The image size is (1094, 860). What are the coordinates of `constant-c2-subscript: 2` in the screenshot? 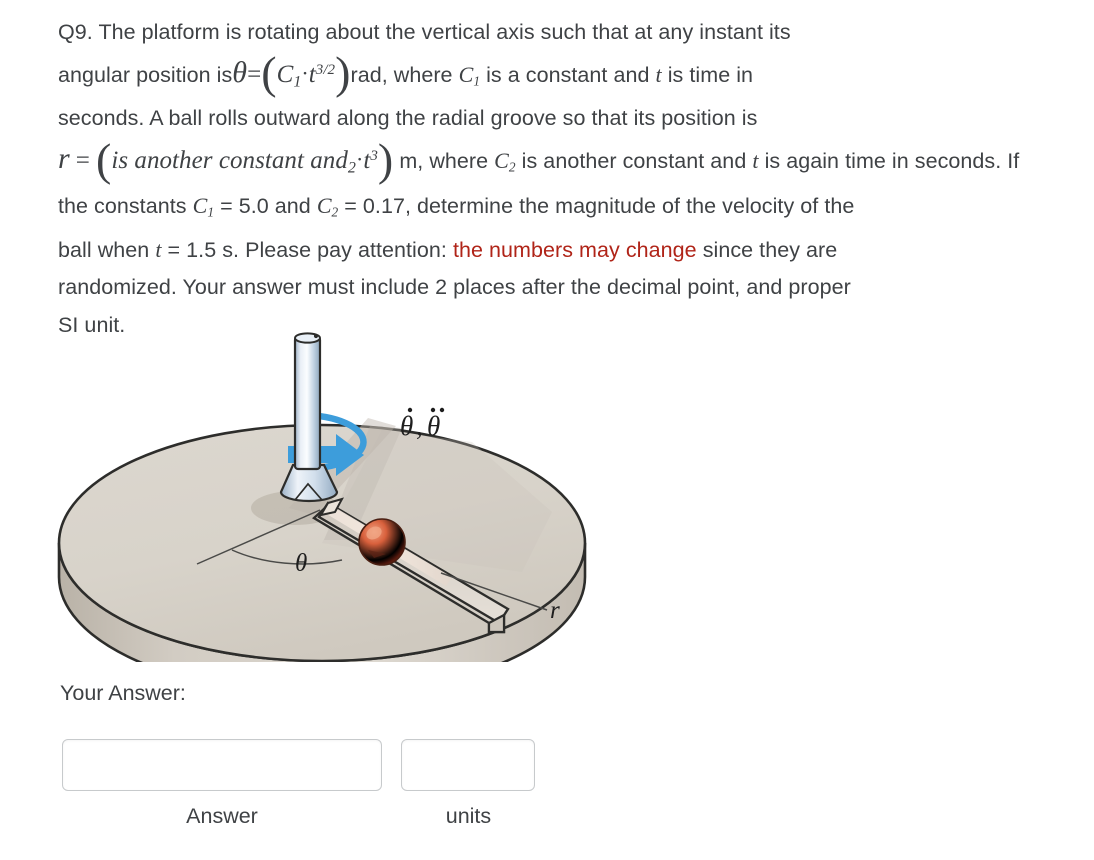 It's located at (351, 168).